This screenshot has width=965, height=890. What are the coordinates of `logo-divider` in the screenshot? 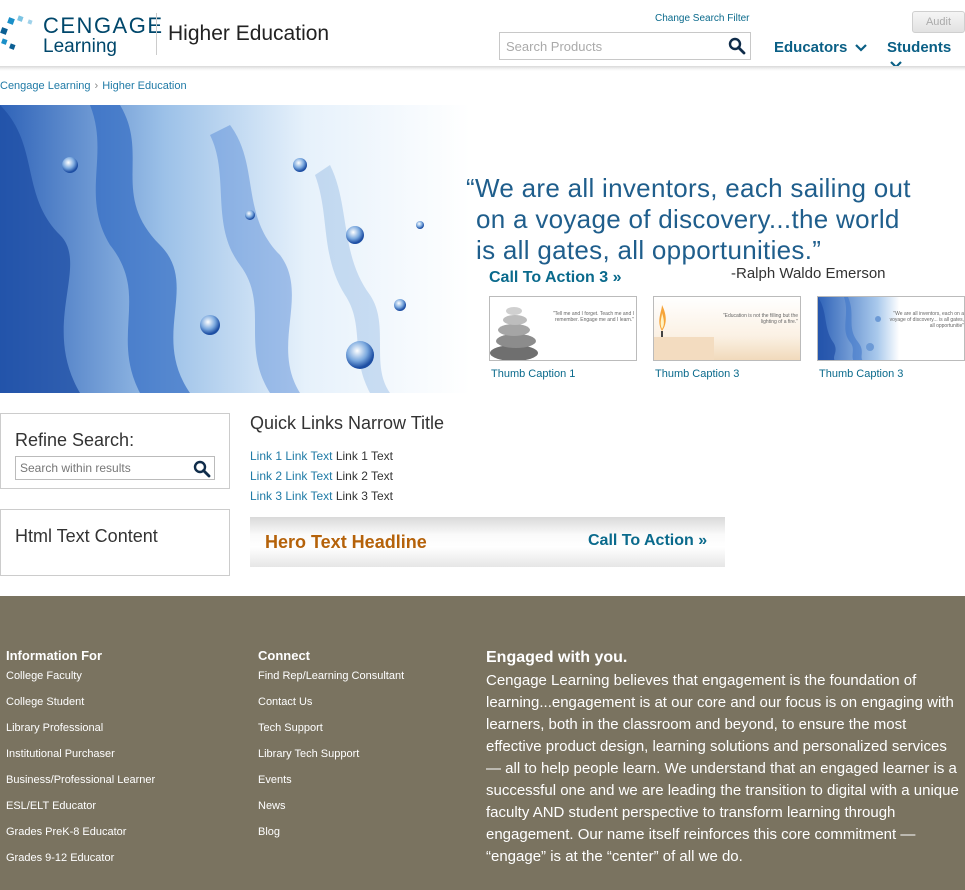 It's located at (156, 34).